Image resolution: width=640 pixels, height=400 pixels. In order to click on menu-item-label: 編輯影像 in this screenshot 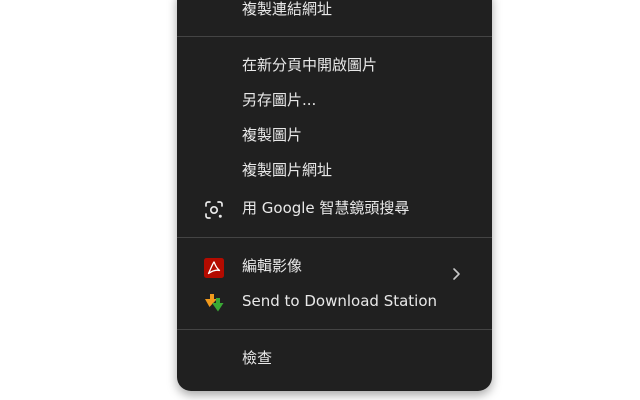, I will do `click(272, 266)`.